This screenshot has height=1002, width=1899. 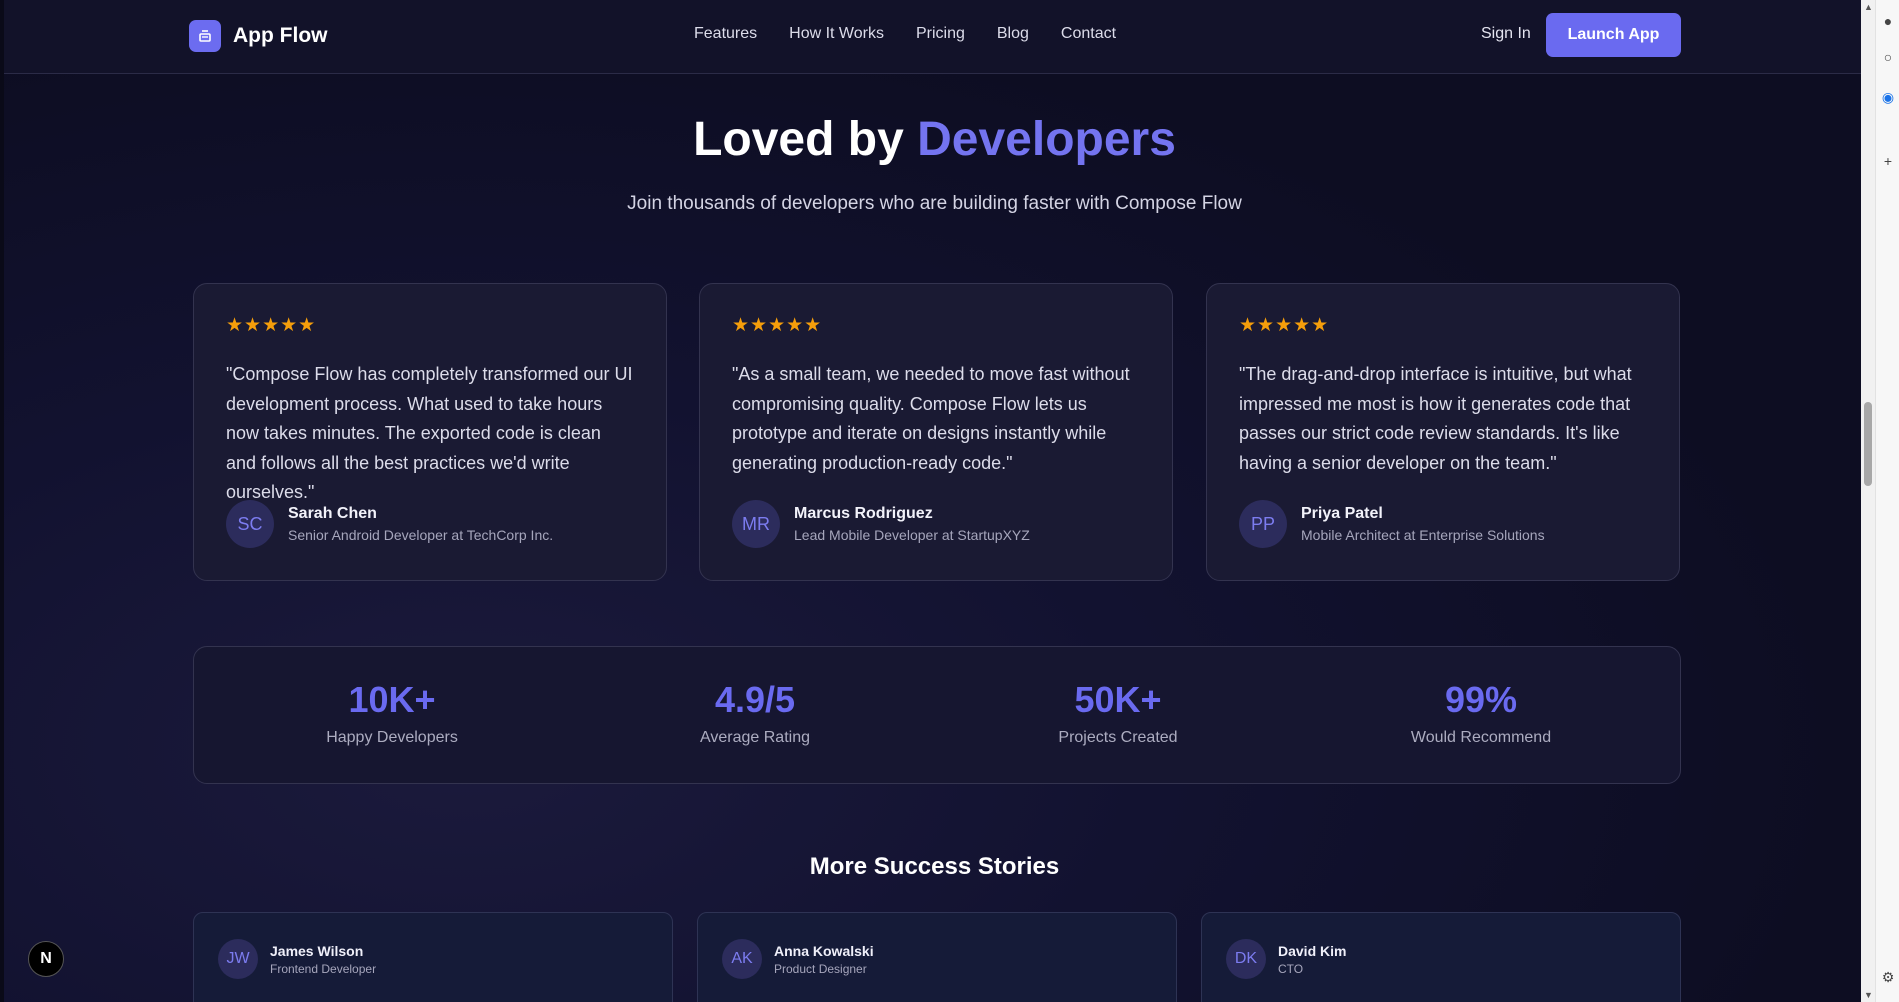 I want to click on story-author: AK Anna Kowalski Product Designer, so click(x=937, y=959).